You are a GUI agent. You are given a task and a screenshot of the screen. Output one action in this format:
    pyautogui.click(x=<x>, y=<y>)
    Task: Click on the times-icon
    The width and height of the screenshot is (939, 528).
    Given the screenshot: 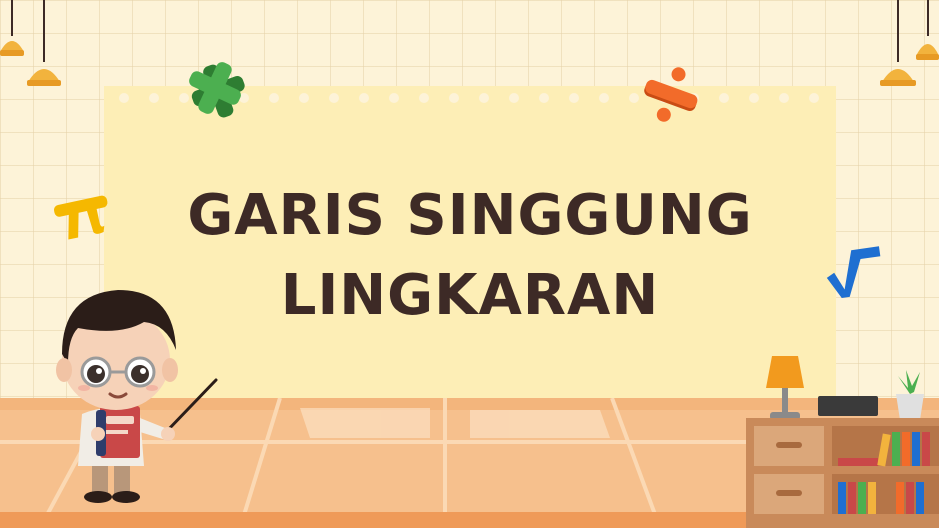 What is the action you would take?
    pyautogui.click(x=217, y=90)
    